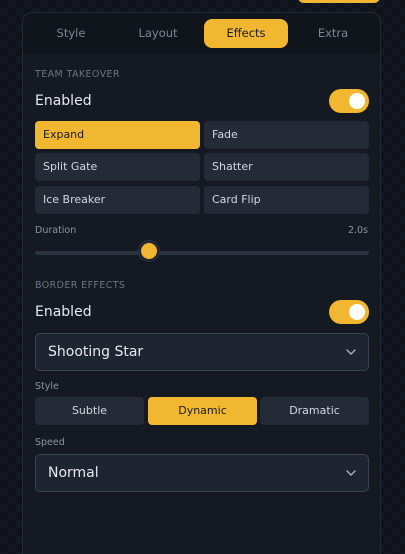 Image resolution: width=405 pixels, height=554 pixels. I want to click on speed-select: Normal, so click(202, 473).